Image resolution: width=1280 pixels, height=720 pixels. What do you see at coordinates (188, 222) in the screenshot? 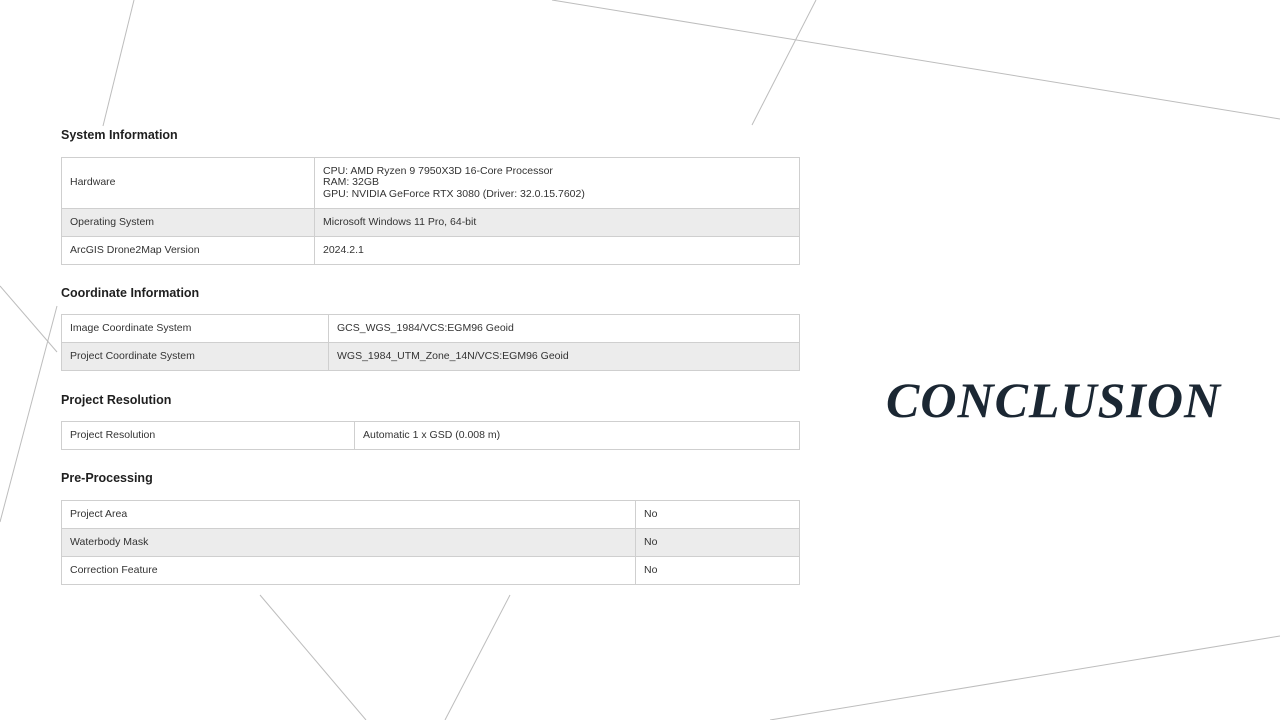
I see `os-label: Operating System` at bounding box center [188, 222].